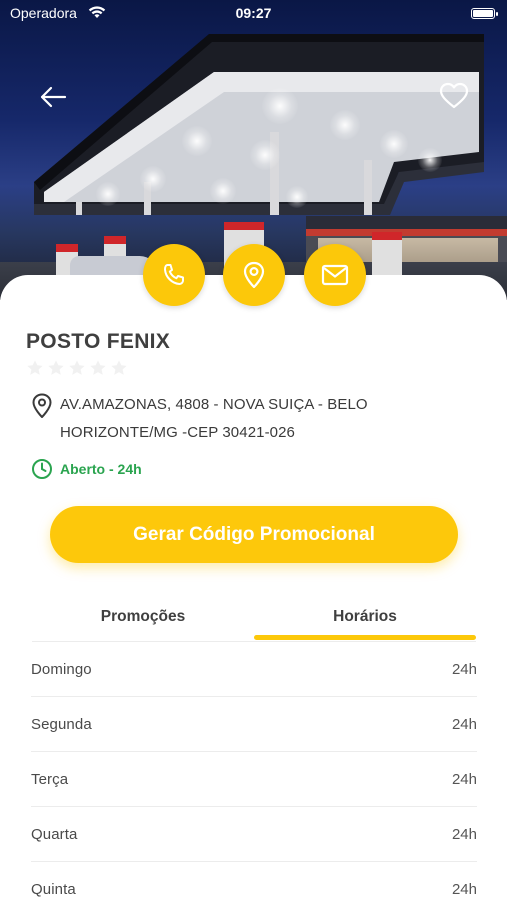 This screenshot has width=507, height=900. Describe the element at coordinates (50, 779) in the screenshot. I see `day-label: Terça` at that location.